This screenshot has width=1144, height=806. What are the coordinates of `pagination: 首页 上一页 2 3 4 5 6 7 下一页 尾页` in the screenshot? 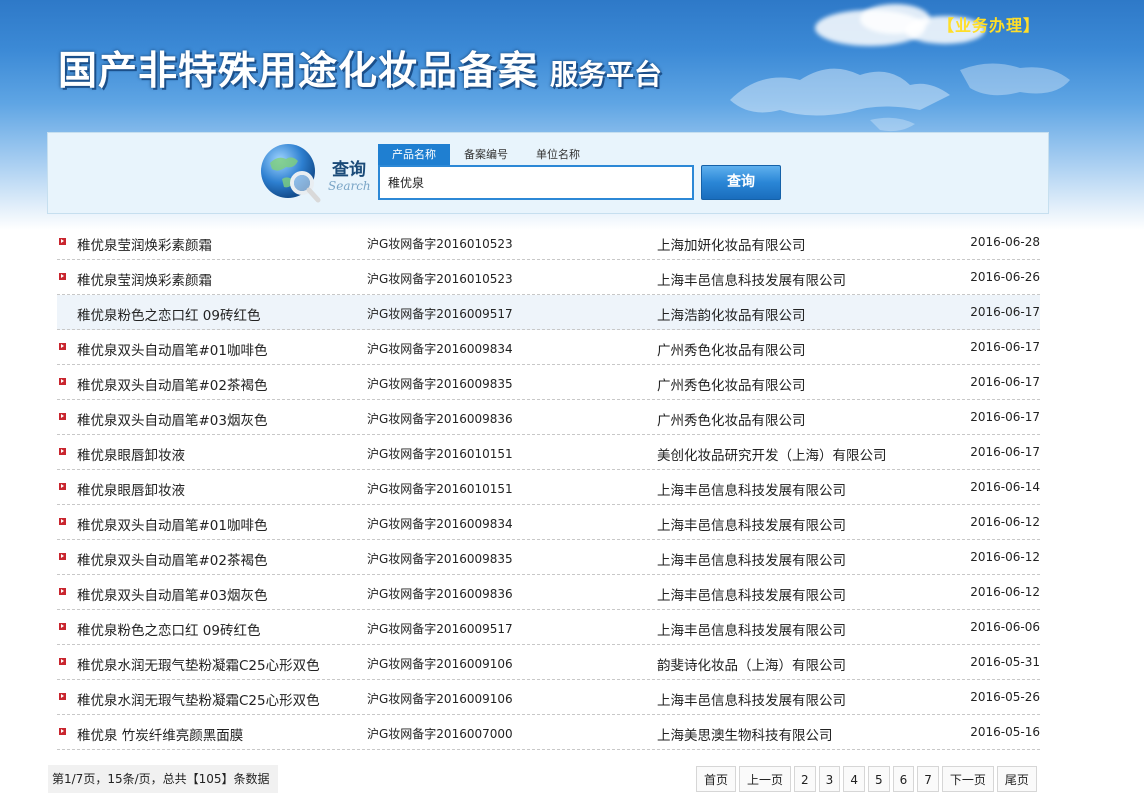 It's located at (866, 779).